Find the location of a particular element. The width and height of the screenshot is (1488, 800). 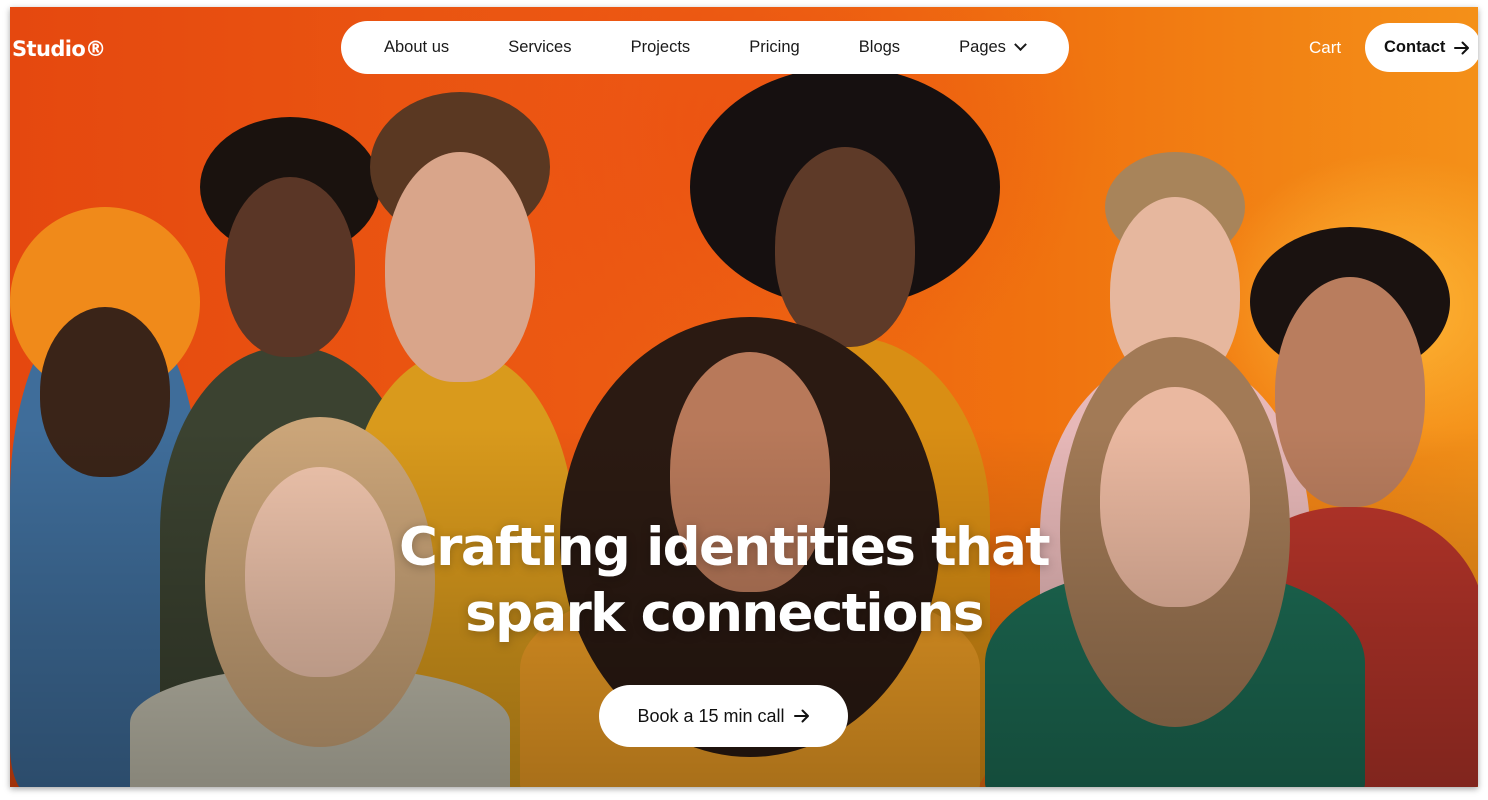

nav-item-pages-label: Pages is located at coordinates (982, 47).